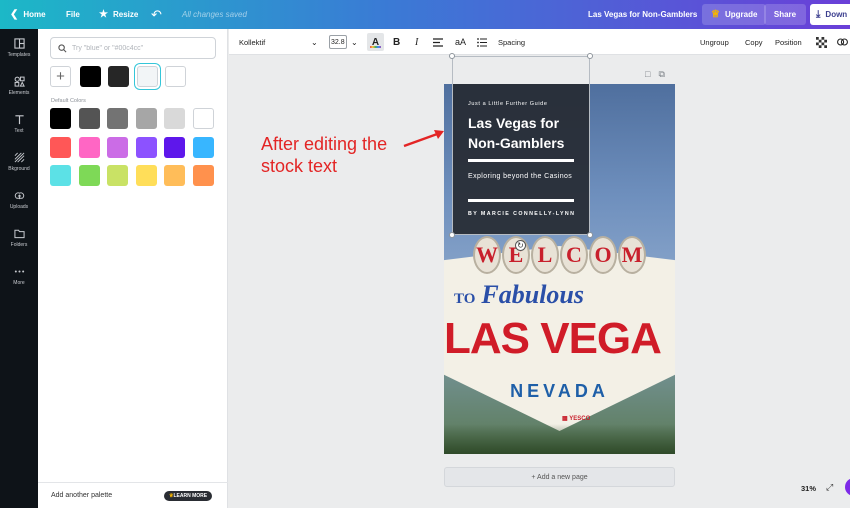  Describe the element at coordinates (19, 207) in the screenshot. I see `rail-label-uploads: Uploads` at that location.